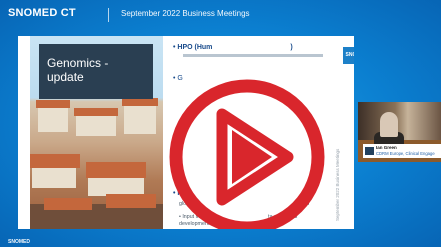 The height and width of the screenshot is (247, 441). Describe the element at coordinates (348, 55) in the screenshot. I see `slide-brand-tag: SNOMED` at that location.